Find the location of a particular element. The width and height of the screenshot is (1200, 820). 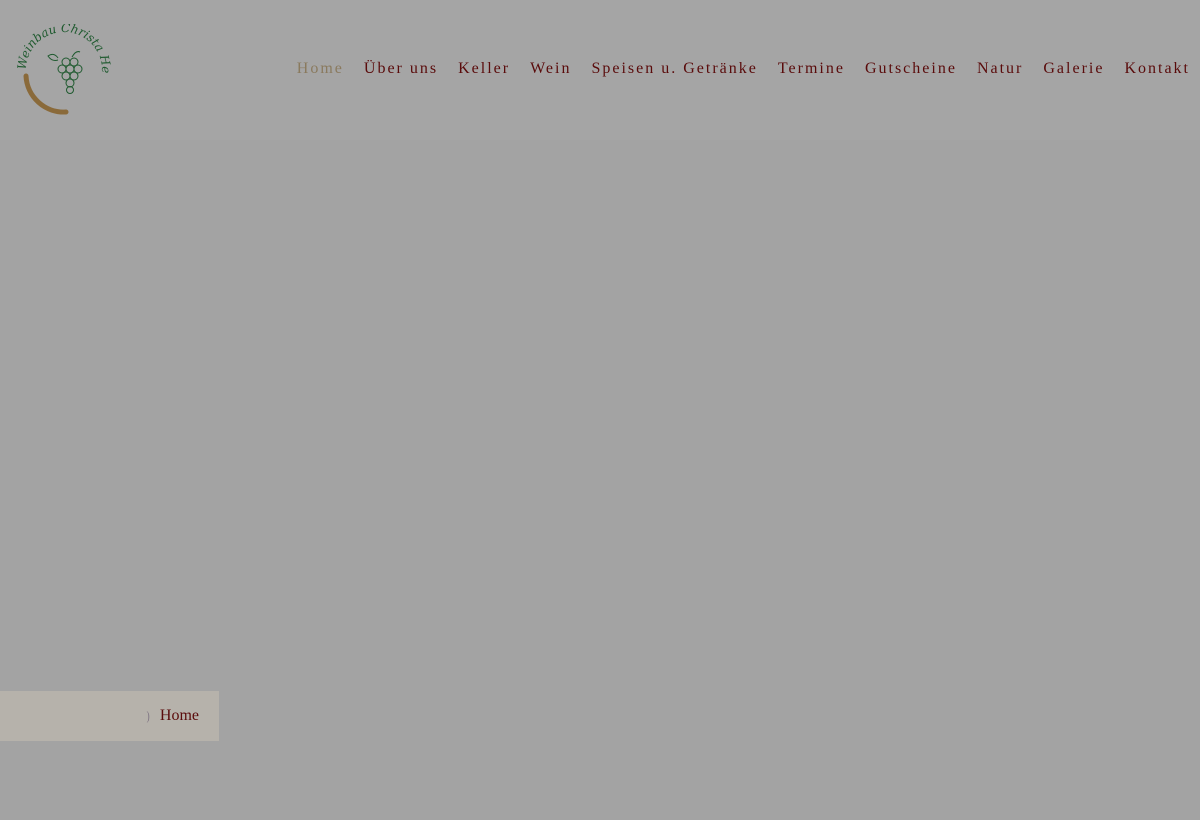

svg-text: Weinbau Christa Herzog is located at coordinates (63, 48).